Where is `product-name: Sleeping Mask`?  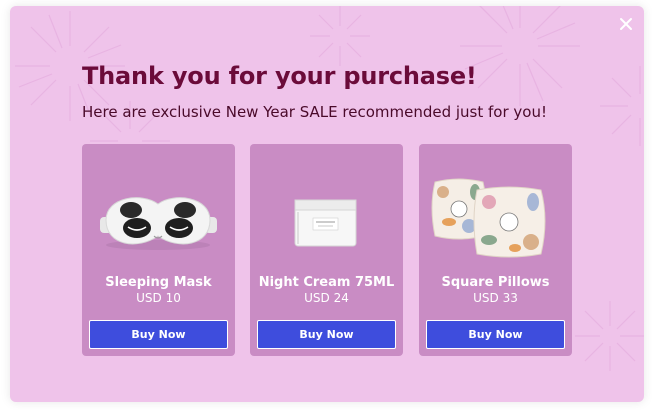
product-name: Sleeping Mask is located at coordinates (158, 282).